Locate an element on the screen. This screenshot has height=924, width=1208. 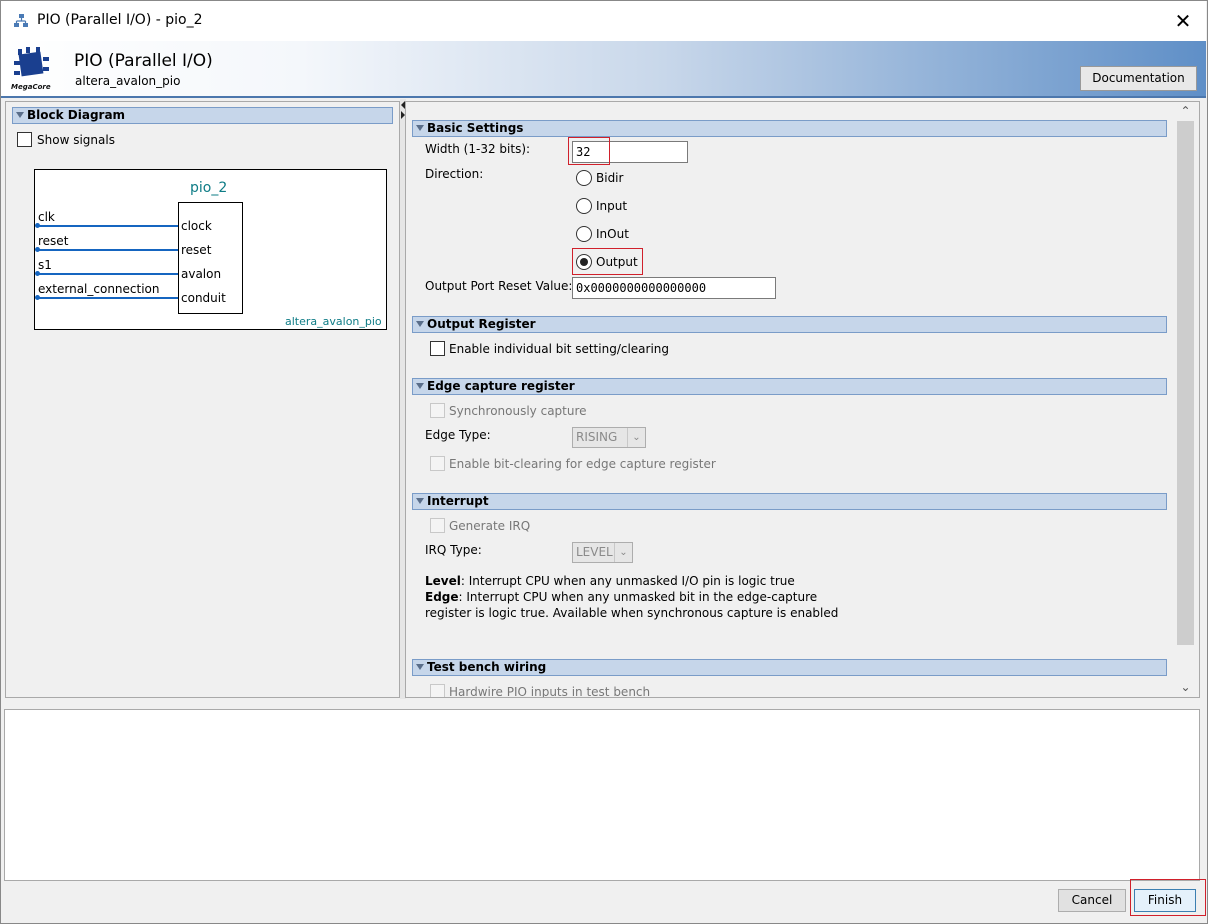
cancel-button: Cancel is located at coordinates (1092, 900).